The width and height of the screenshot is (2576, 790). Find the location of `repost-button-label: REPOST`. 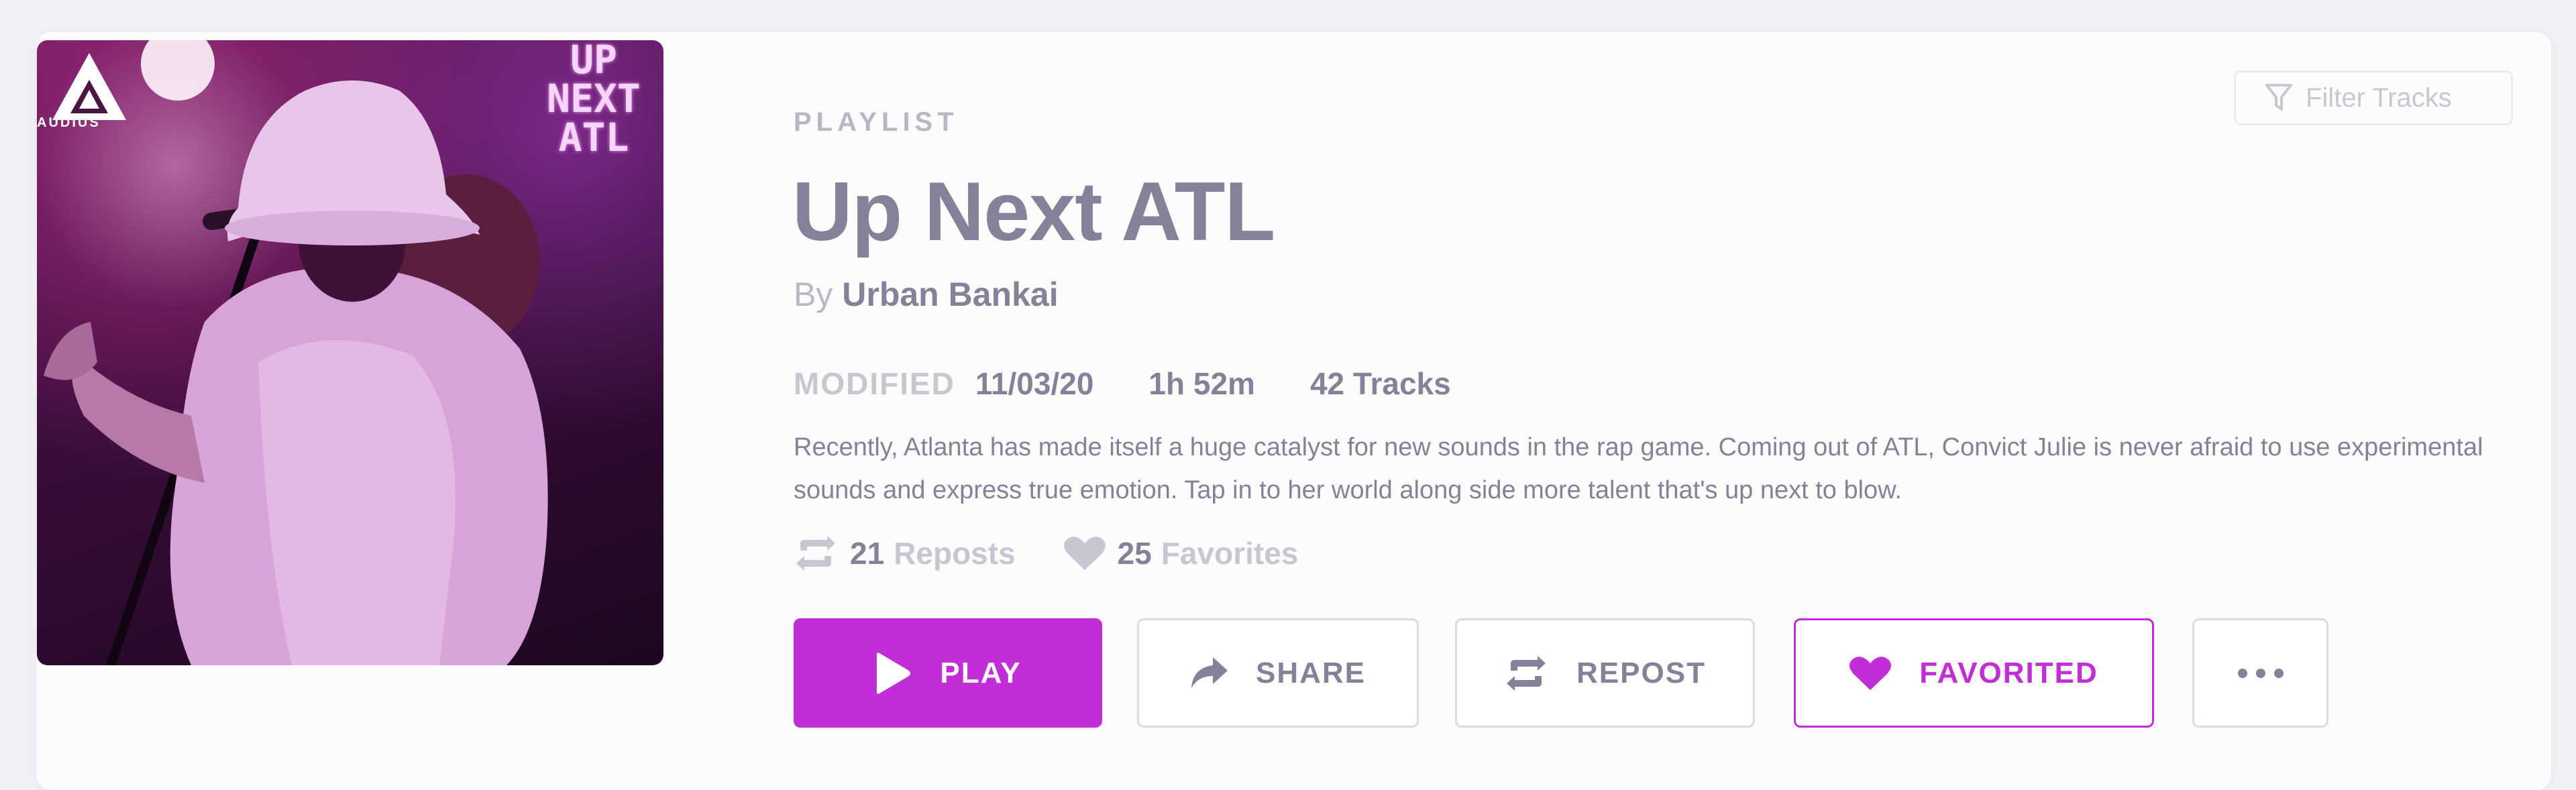

repost-button-label: REPOST is located at coordinates (1641, 672).